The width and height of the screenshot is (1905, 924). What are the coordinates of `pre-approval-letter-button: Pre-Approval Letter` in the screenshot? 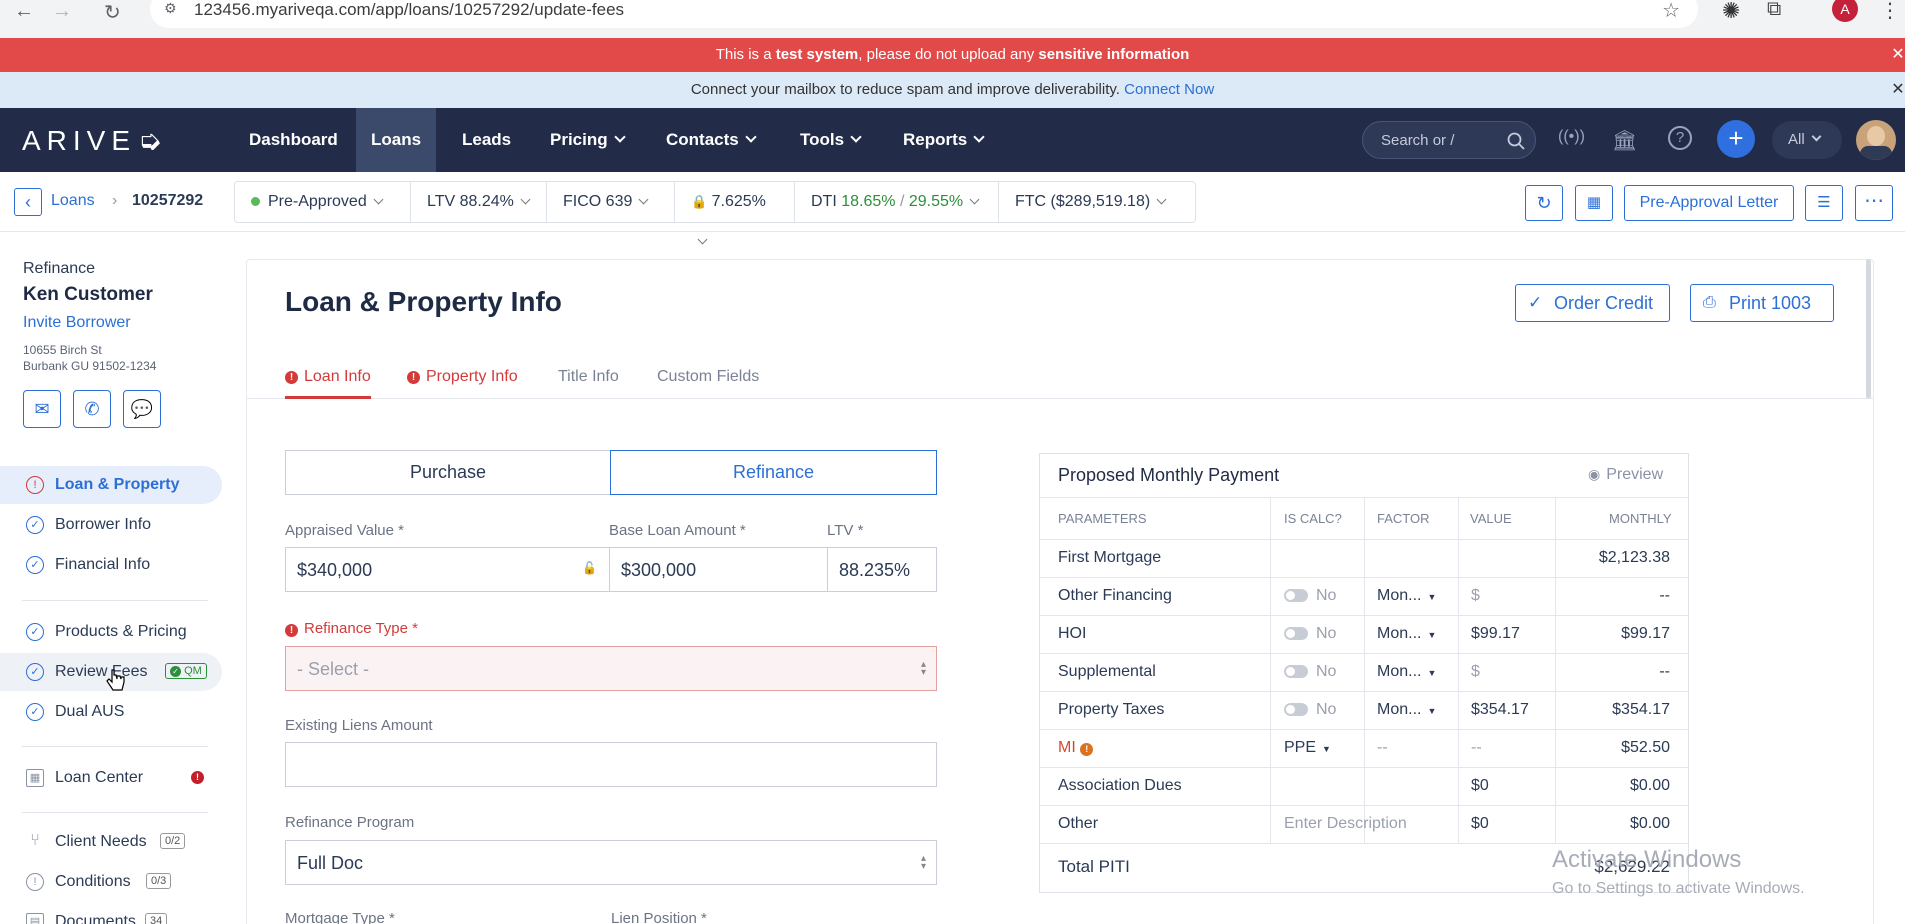 It's located at (1709, 203).